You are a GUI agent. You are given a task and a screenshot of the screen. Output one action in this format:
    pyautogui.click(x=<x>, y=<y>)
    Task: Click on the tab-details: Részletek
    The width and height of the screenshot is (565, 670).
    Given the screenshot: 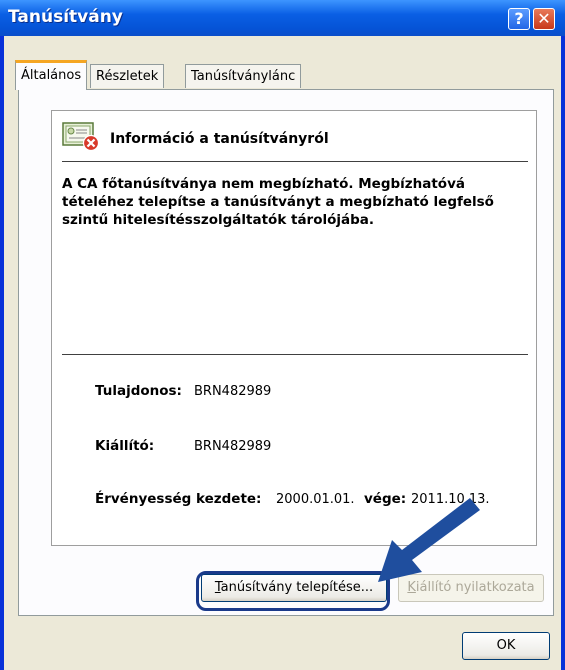 What is the action you would take?
    pyautogui.click(x=127, y=76)
    